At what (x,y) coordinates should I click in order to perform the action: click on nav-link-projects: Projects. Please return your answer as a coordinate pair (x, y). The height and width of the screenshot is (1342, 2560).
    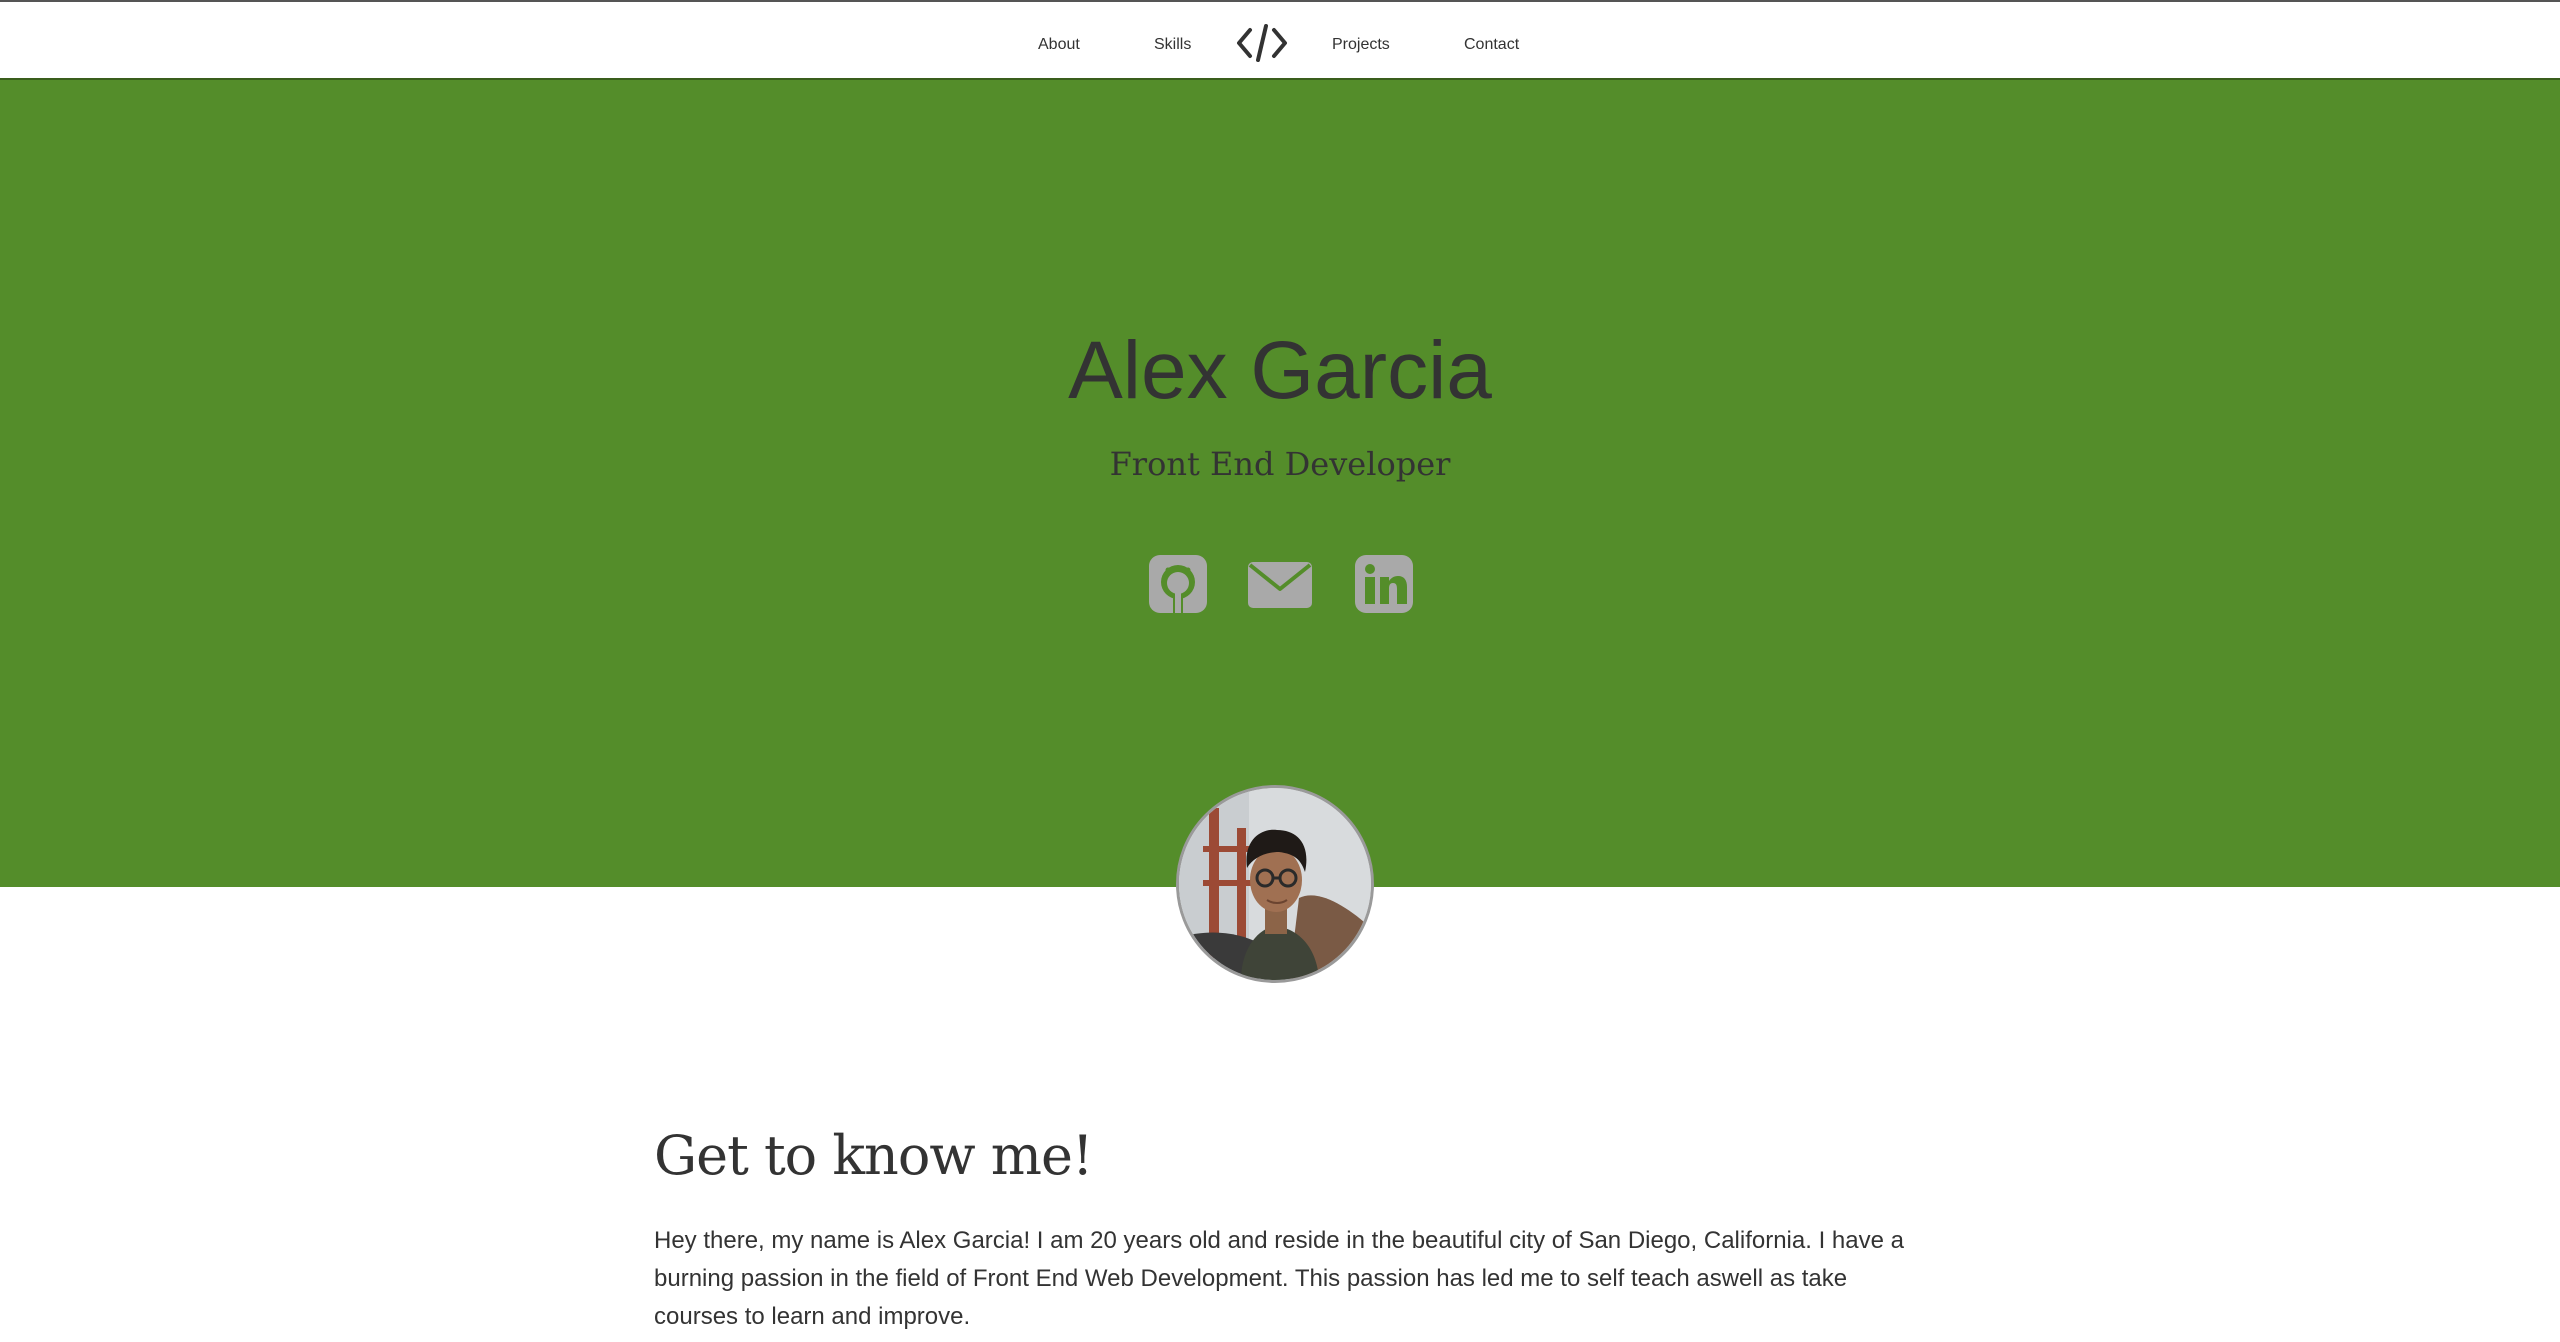
    Looking at the image, I should click on (1361, 45).